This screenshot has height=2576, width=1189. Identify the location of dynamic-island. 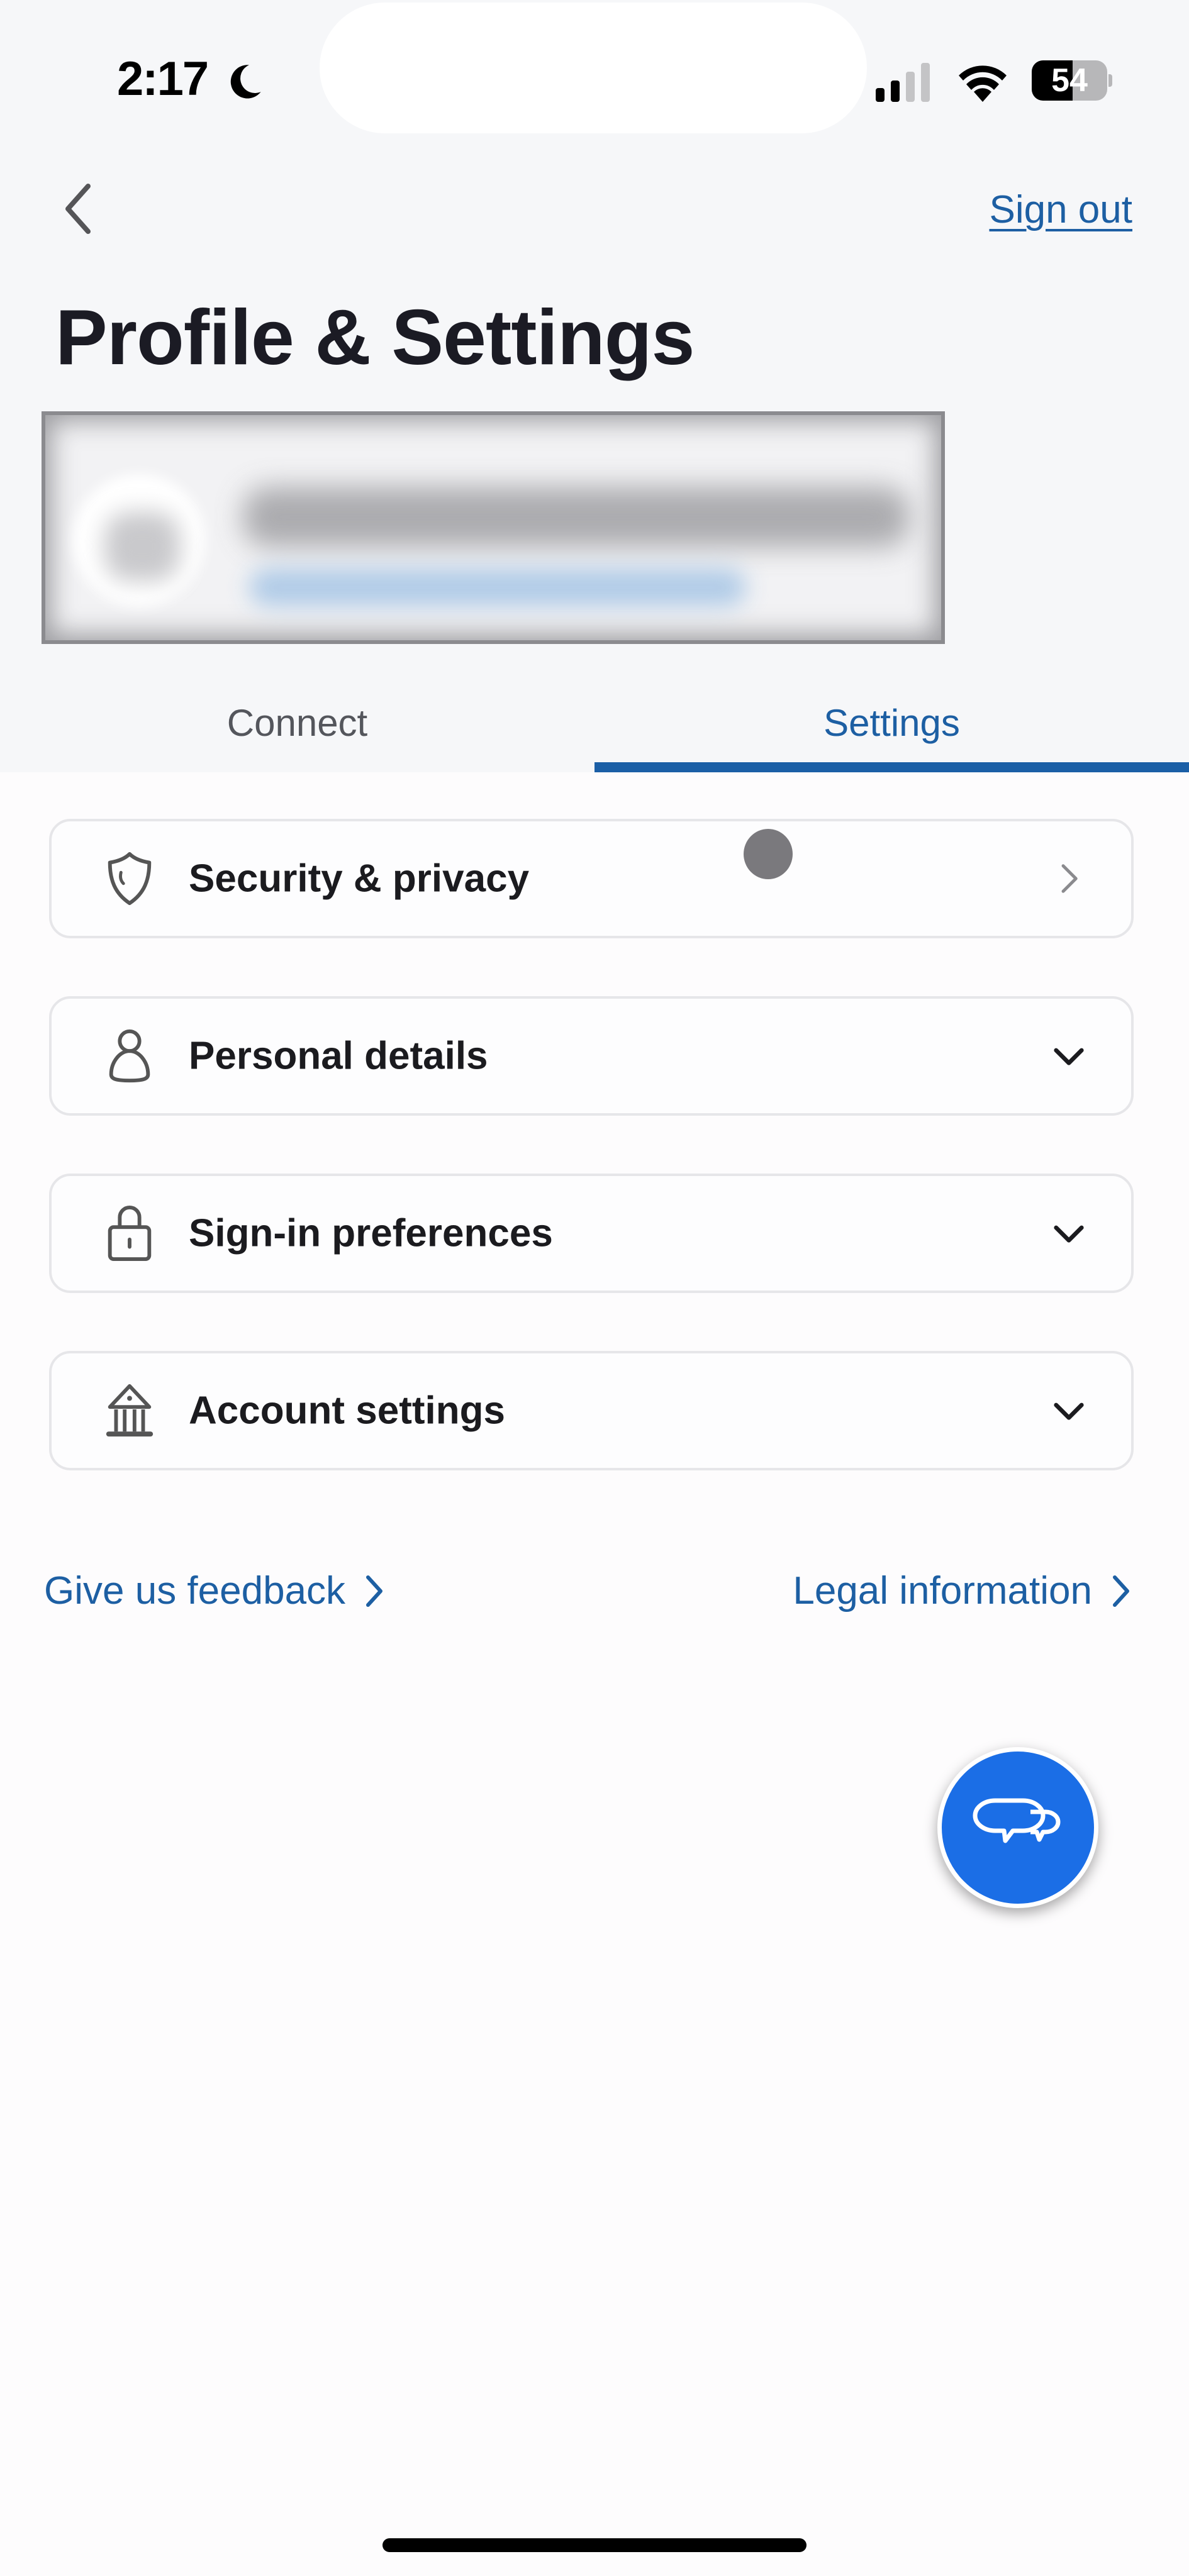
(593, 68).